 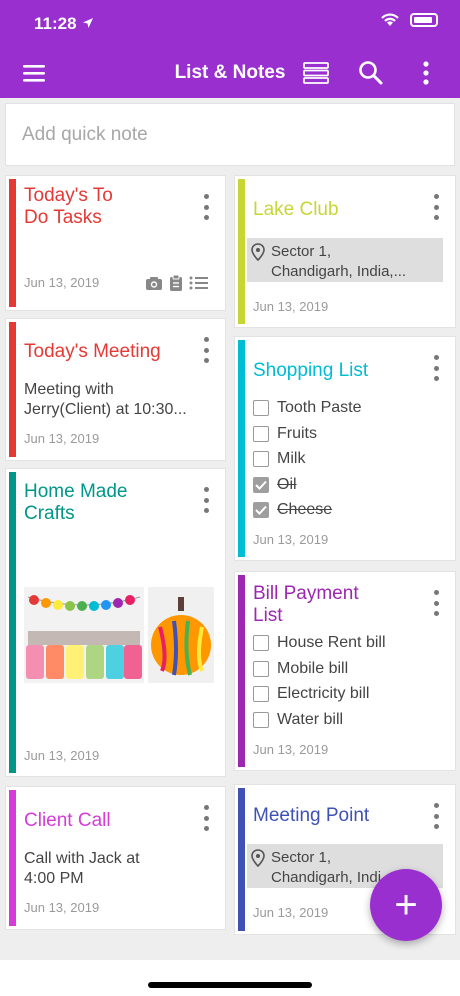 I want to click on add-note-button: +, so click(x=406, y=905).